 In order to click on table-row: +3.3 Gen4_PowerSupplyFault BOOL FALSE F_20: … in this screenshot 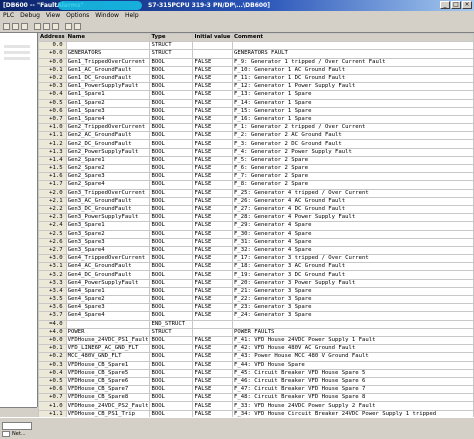, I will do `click(256, 283)`.